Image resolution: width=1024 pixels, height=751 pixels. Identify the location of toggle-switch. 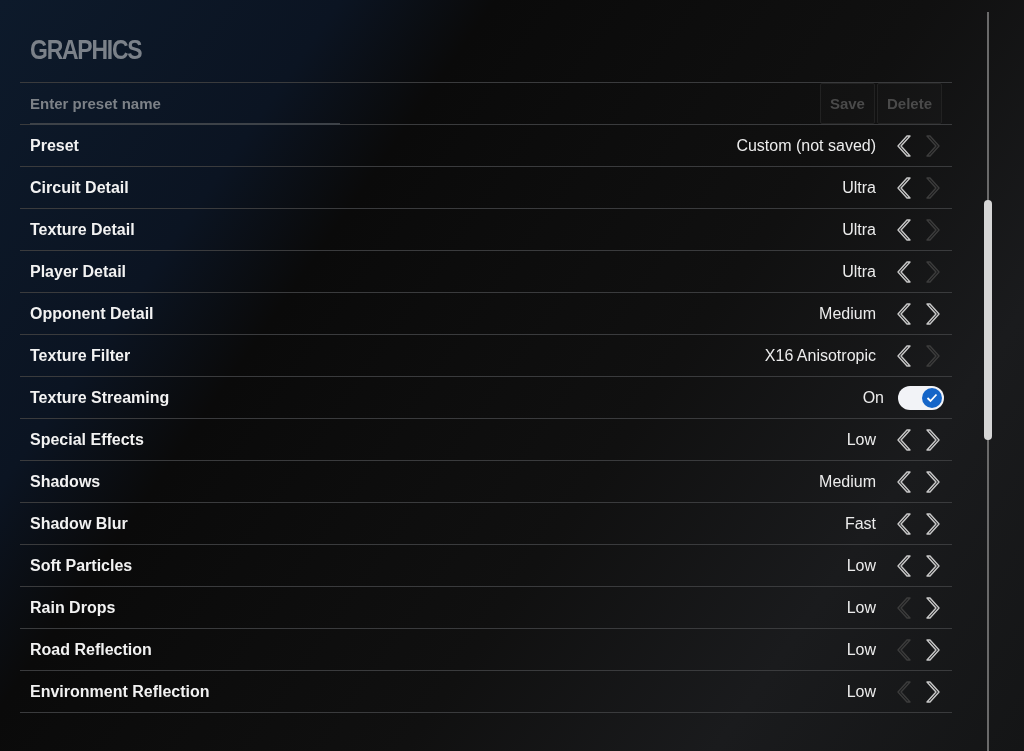
(921, 397).